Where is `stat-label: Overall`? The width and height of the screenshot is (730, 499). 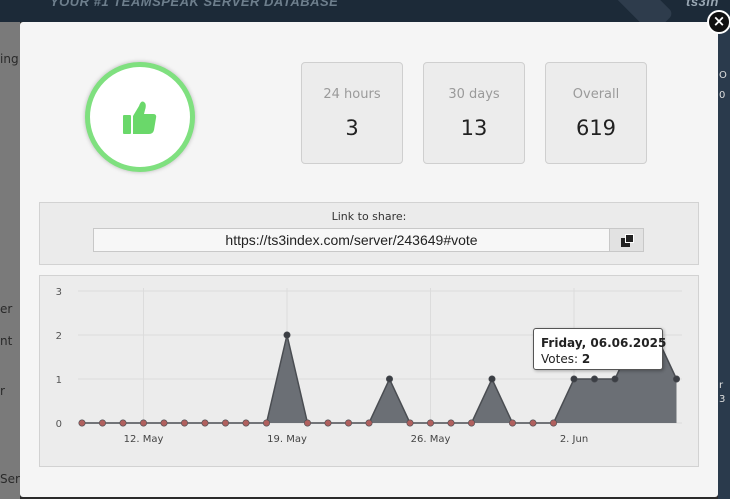 stat-label: Overall is located at coordinates (596, 94).